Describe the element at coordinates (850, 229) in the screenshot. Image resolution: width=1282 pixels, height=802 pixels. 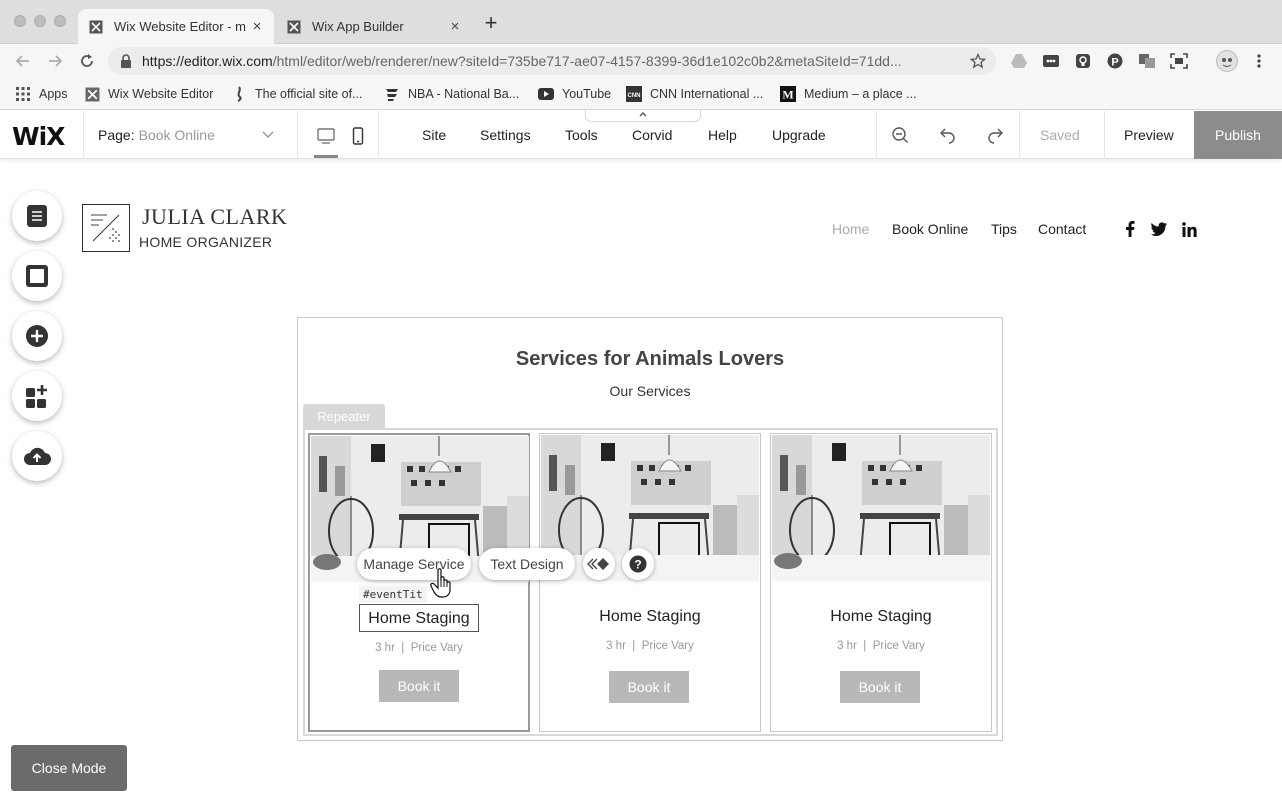
I see `site-nav-home: Home` at that location.